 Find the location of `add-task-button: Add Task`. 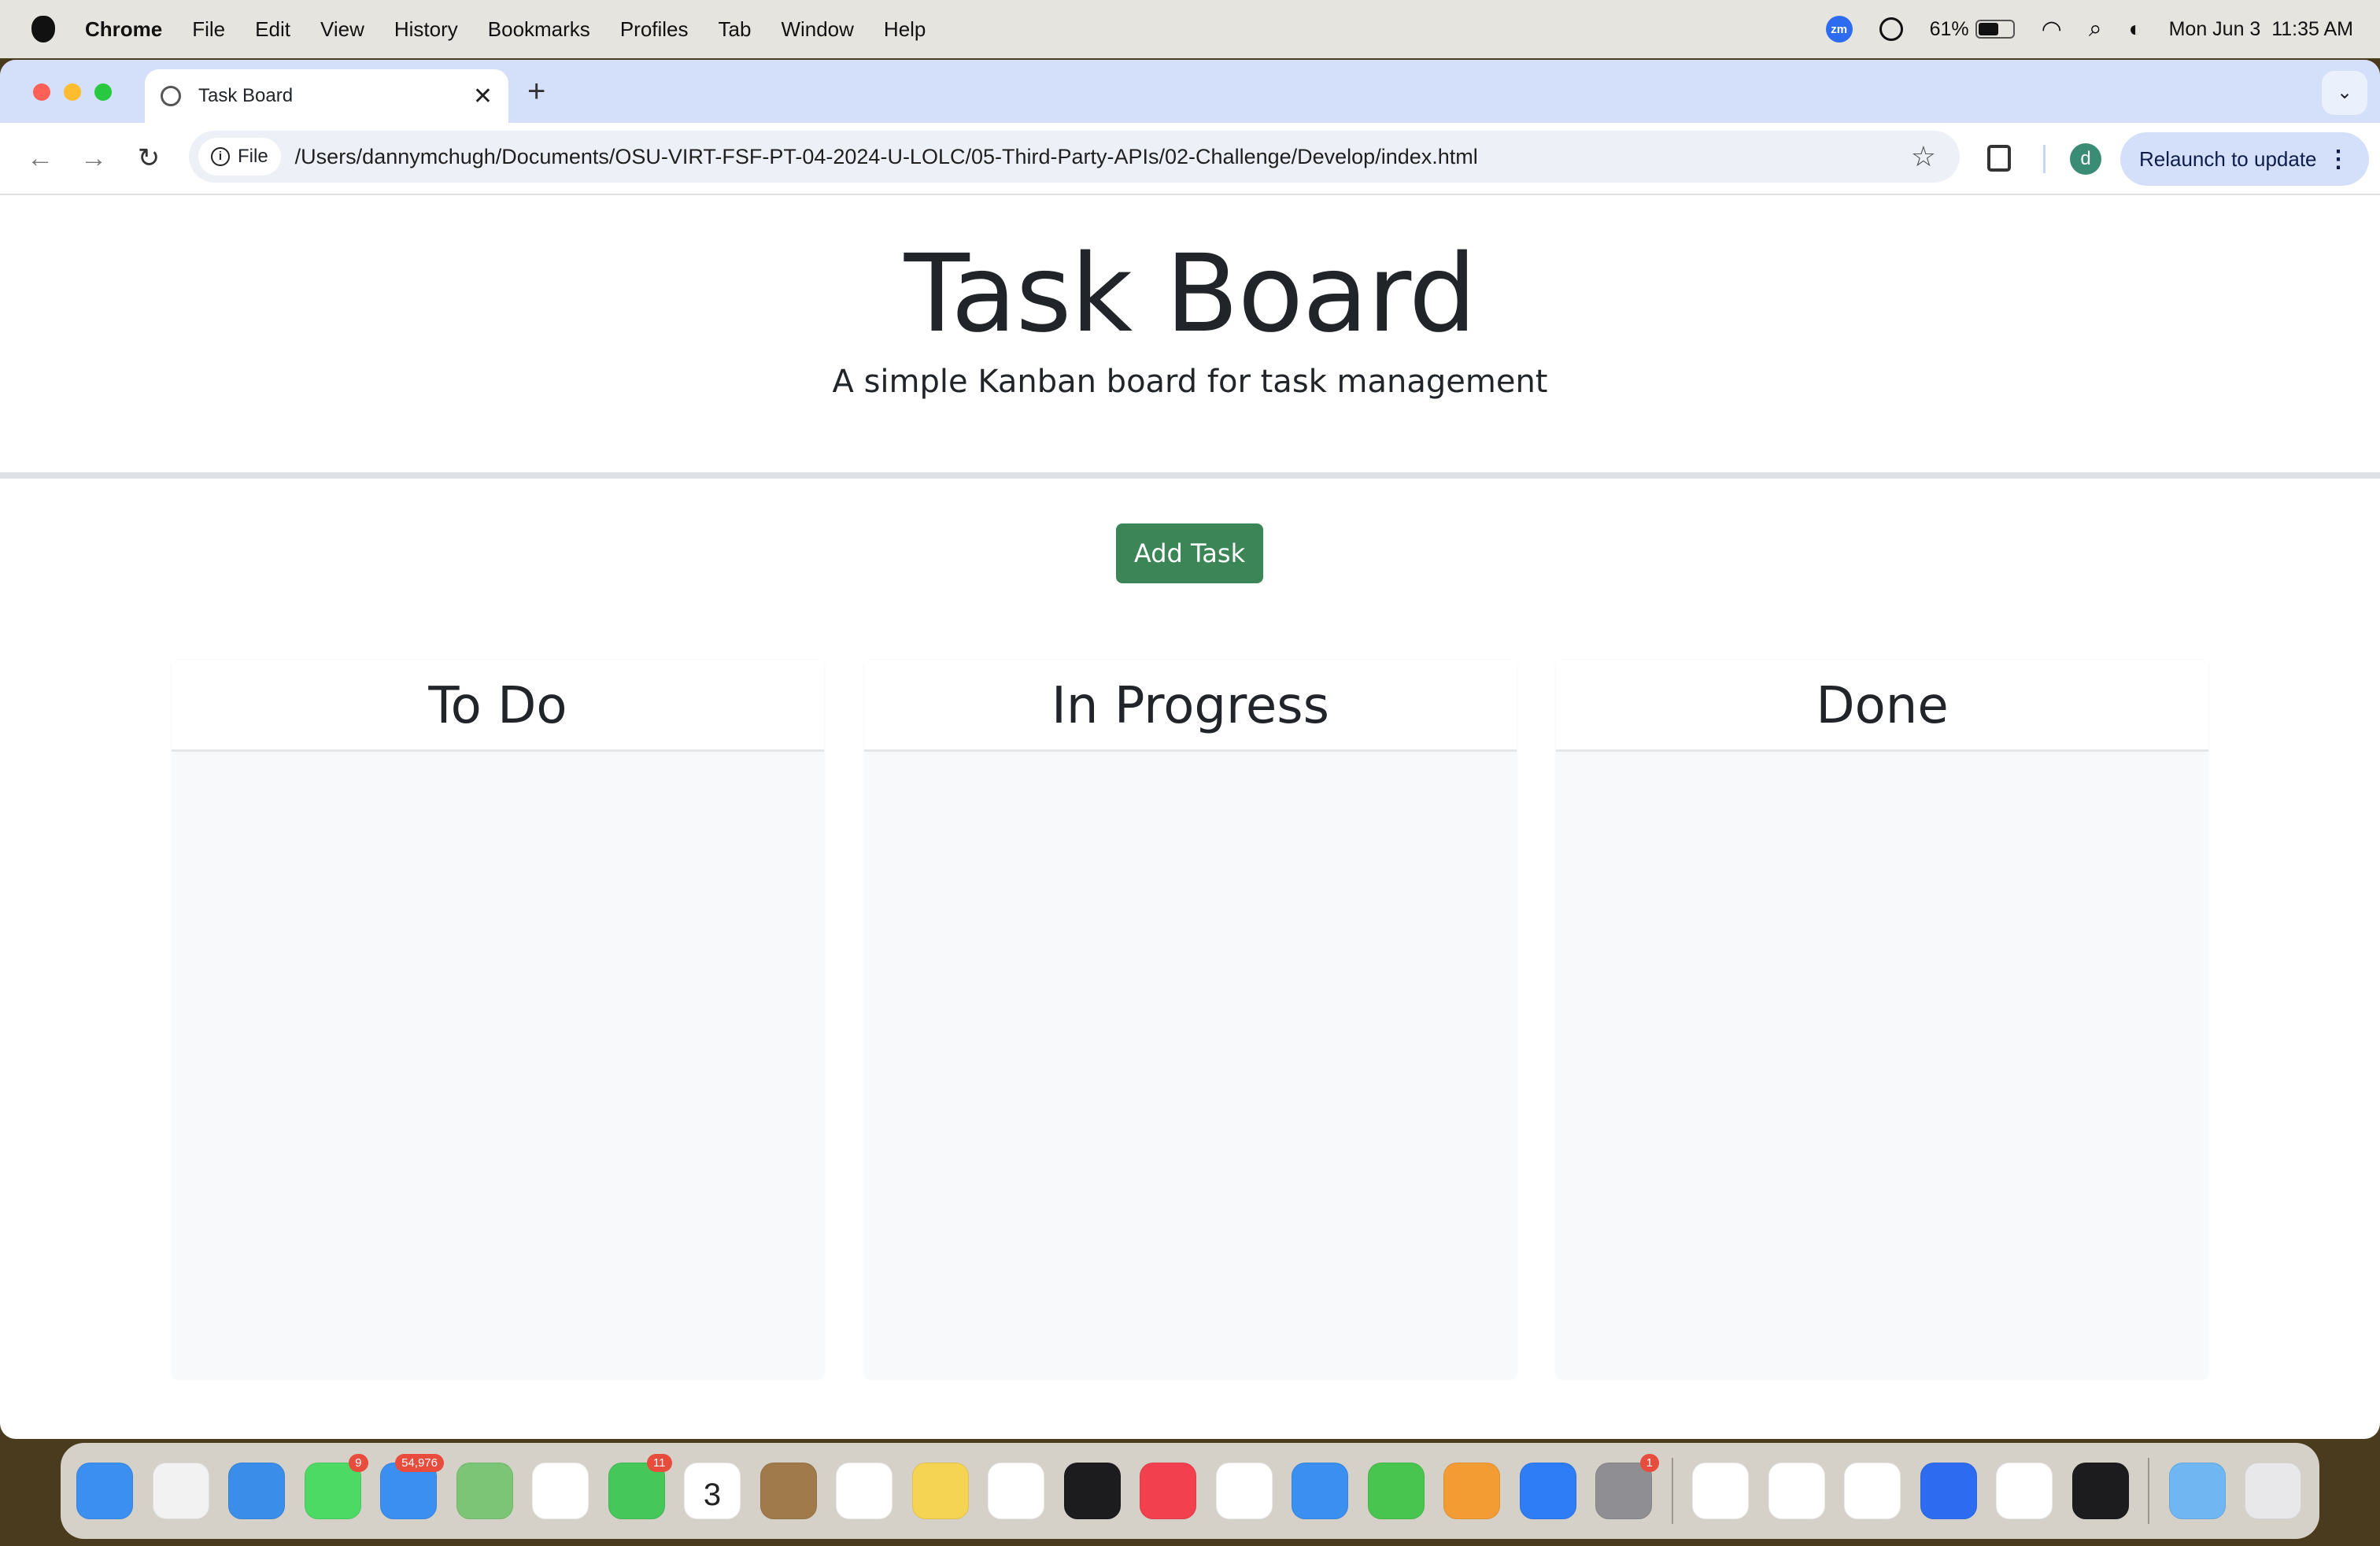

add-task-button: Add Task is located at coordinates (1189, 553).